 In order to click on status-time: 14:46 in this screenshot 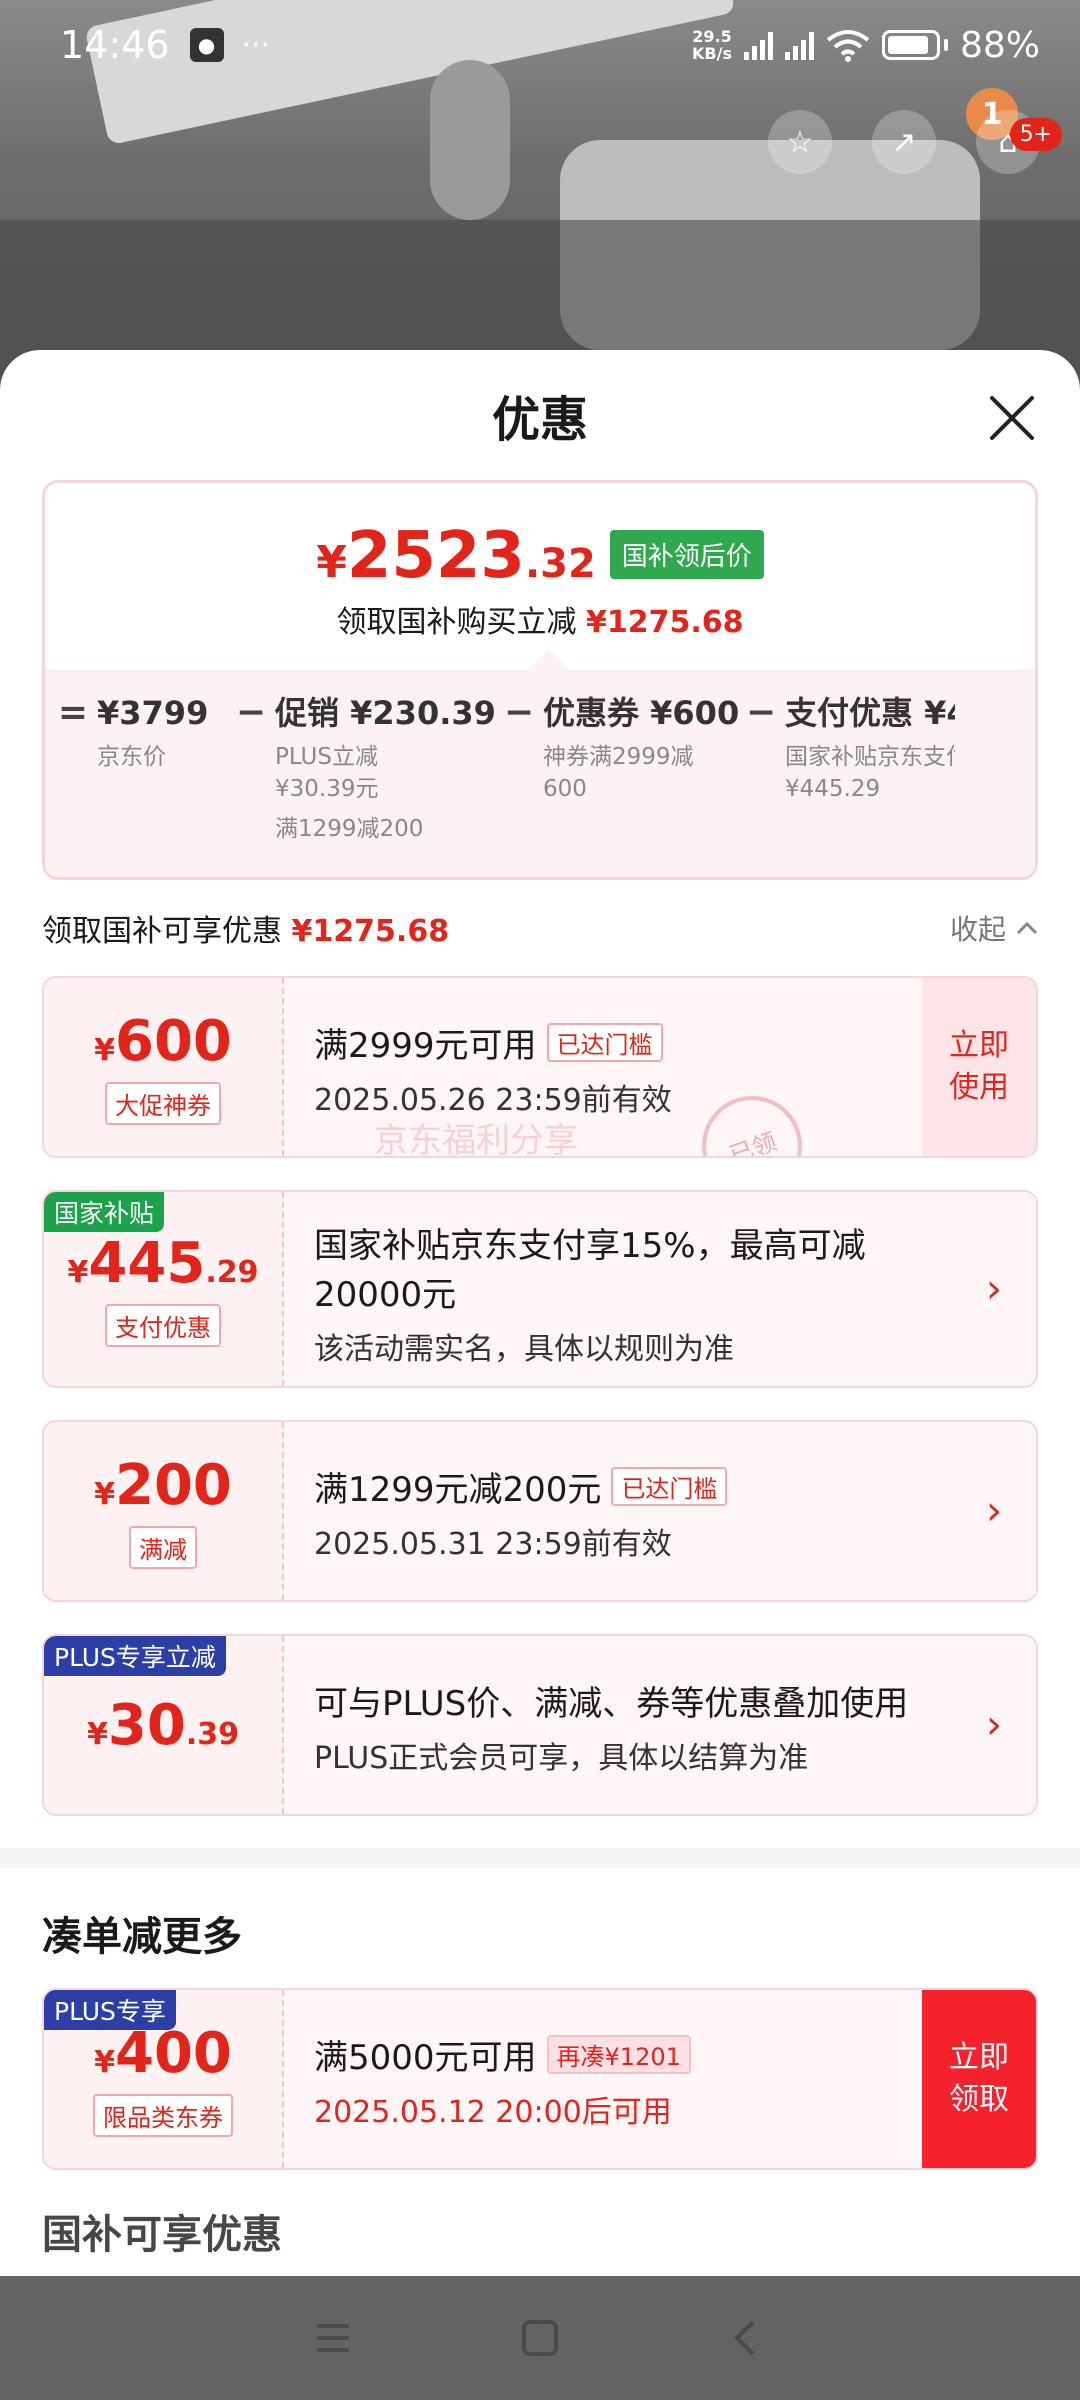, I will do `click(115, 45)`.